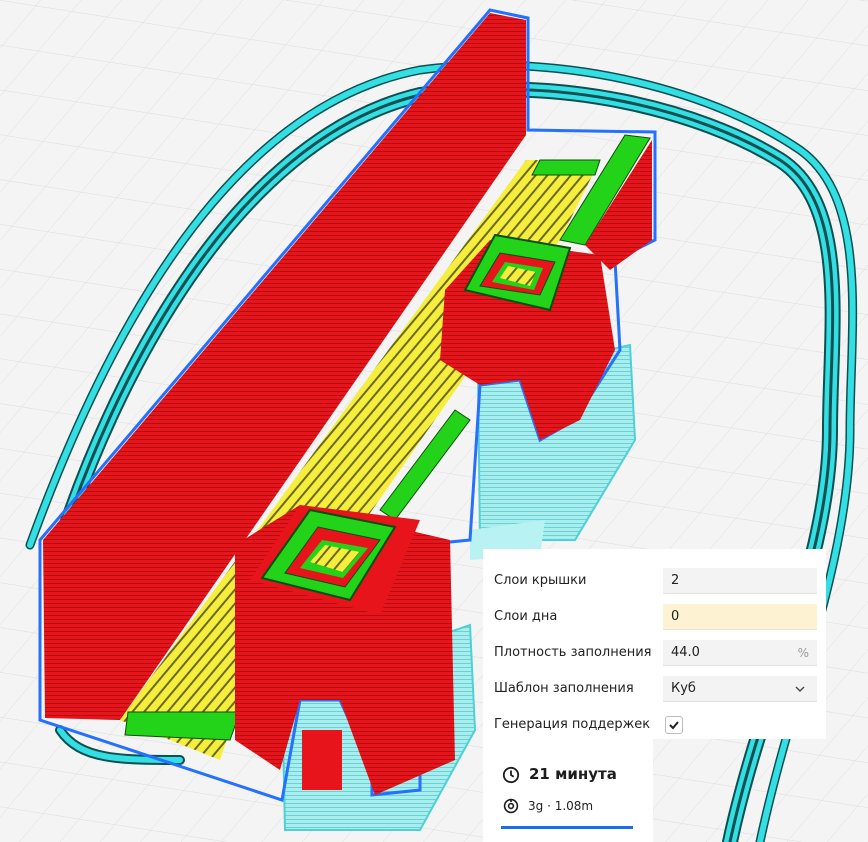  What do you see at coordinates (573, 652) in the screenshot?
I see `infill-density-label: Плотность заполнения` at bounding box center [573, 652].